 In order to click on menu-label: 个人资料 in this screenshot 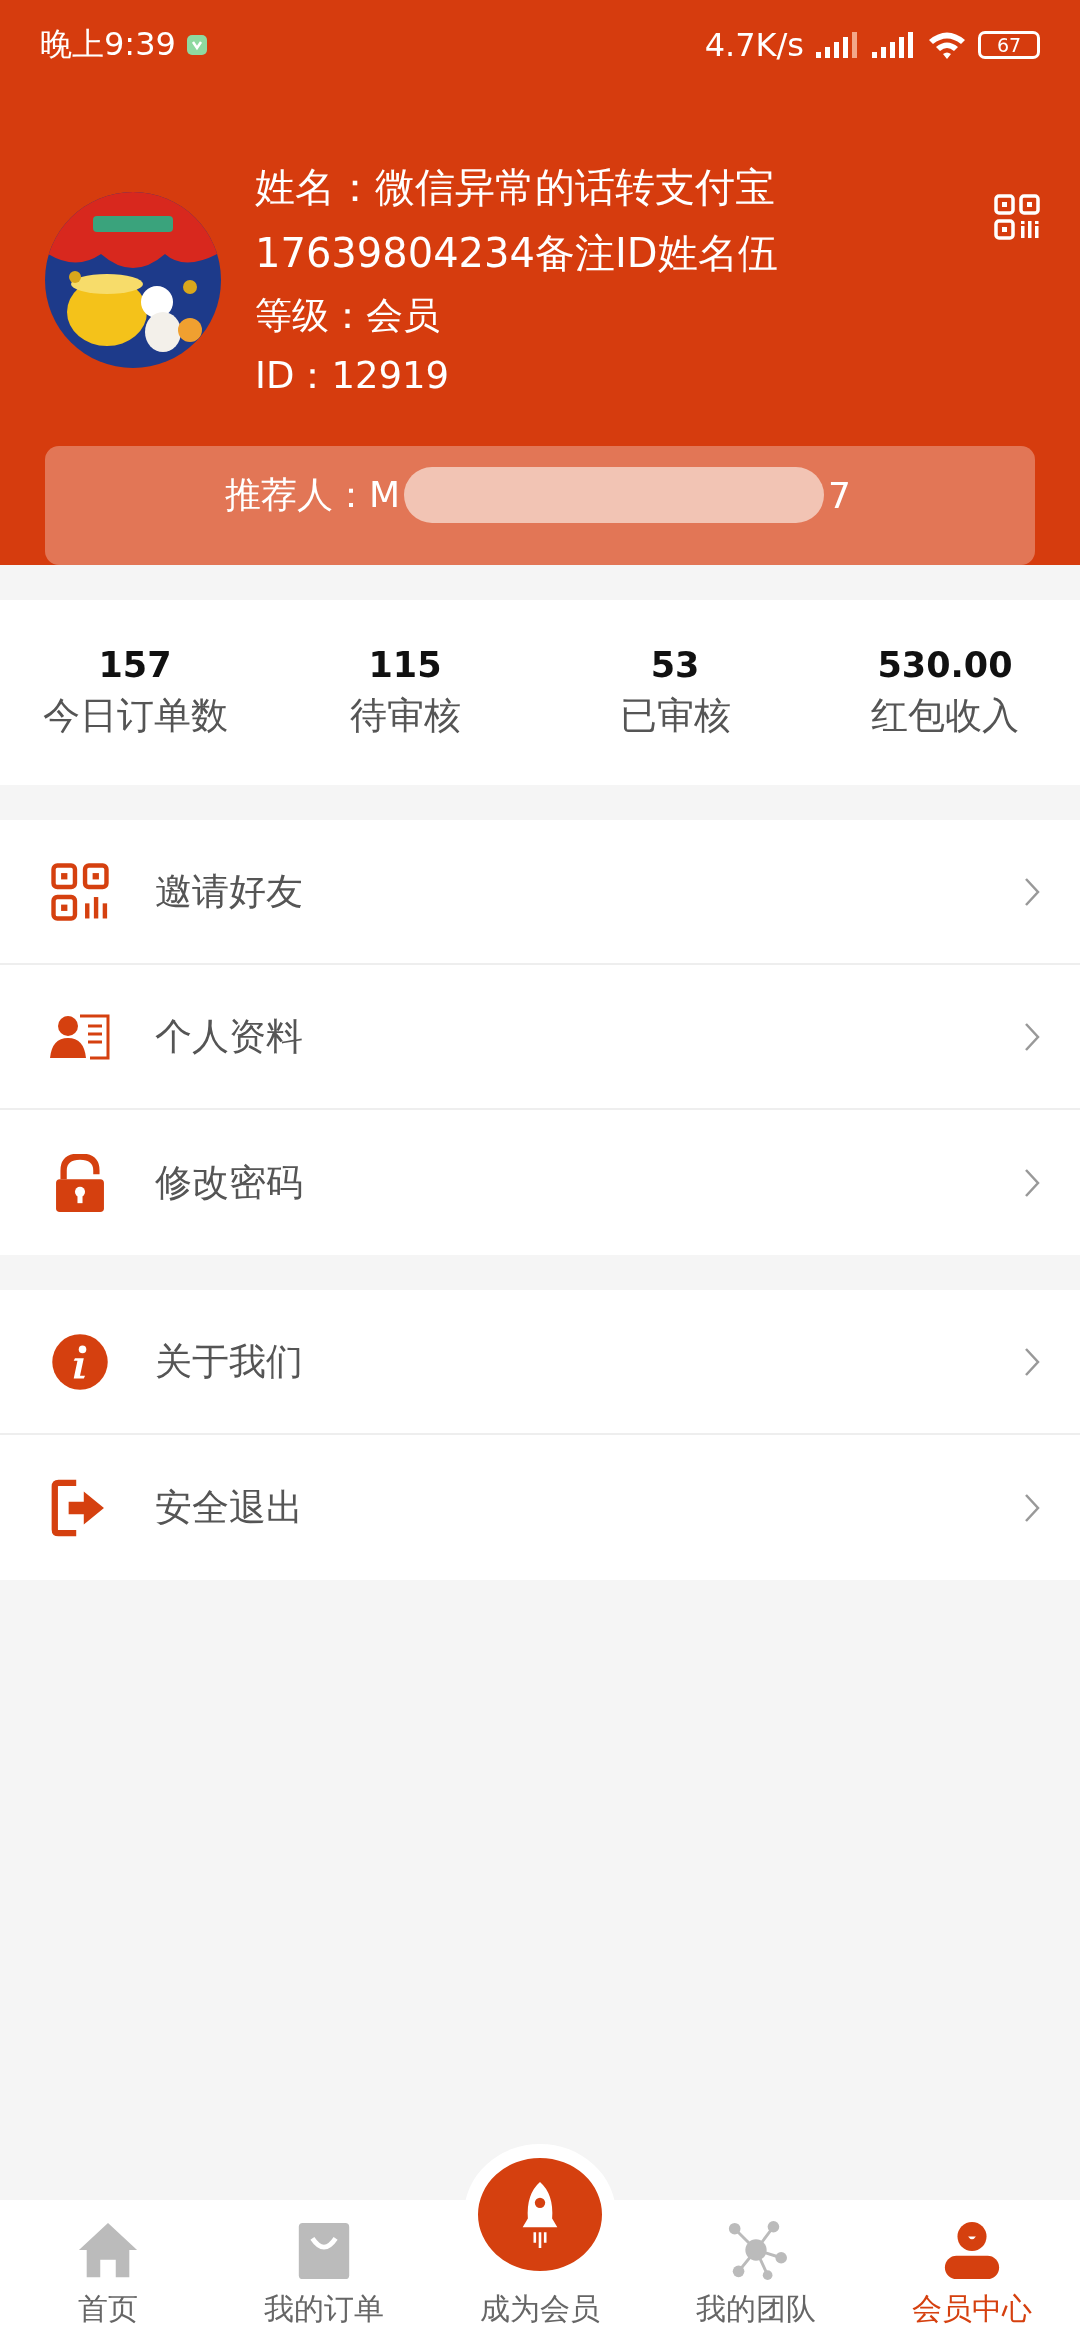, I will do `click(229, 1036)`.